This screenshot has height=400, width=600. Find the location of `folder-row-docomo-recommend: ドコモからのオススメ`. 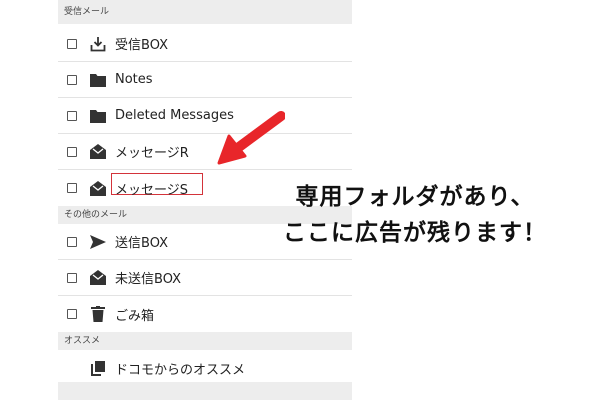

folder-row-docomo-recommend: ドコモからのオススメ is located at coordinates (205, 368).